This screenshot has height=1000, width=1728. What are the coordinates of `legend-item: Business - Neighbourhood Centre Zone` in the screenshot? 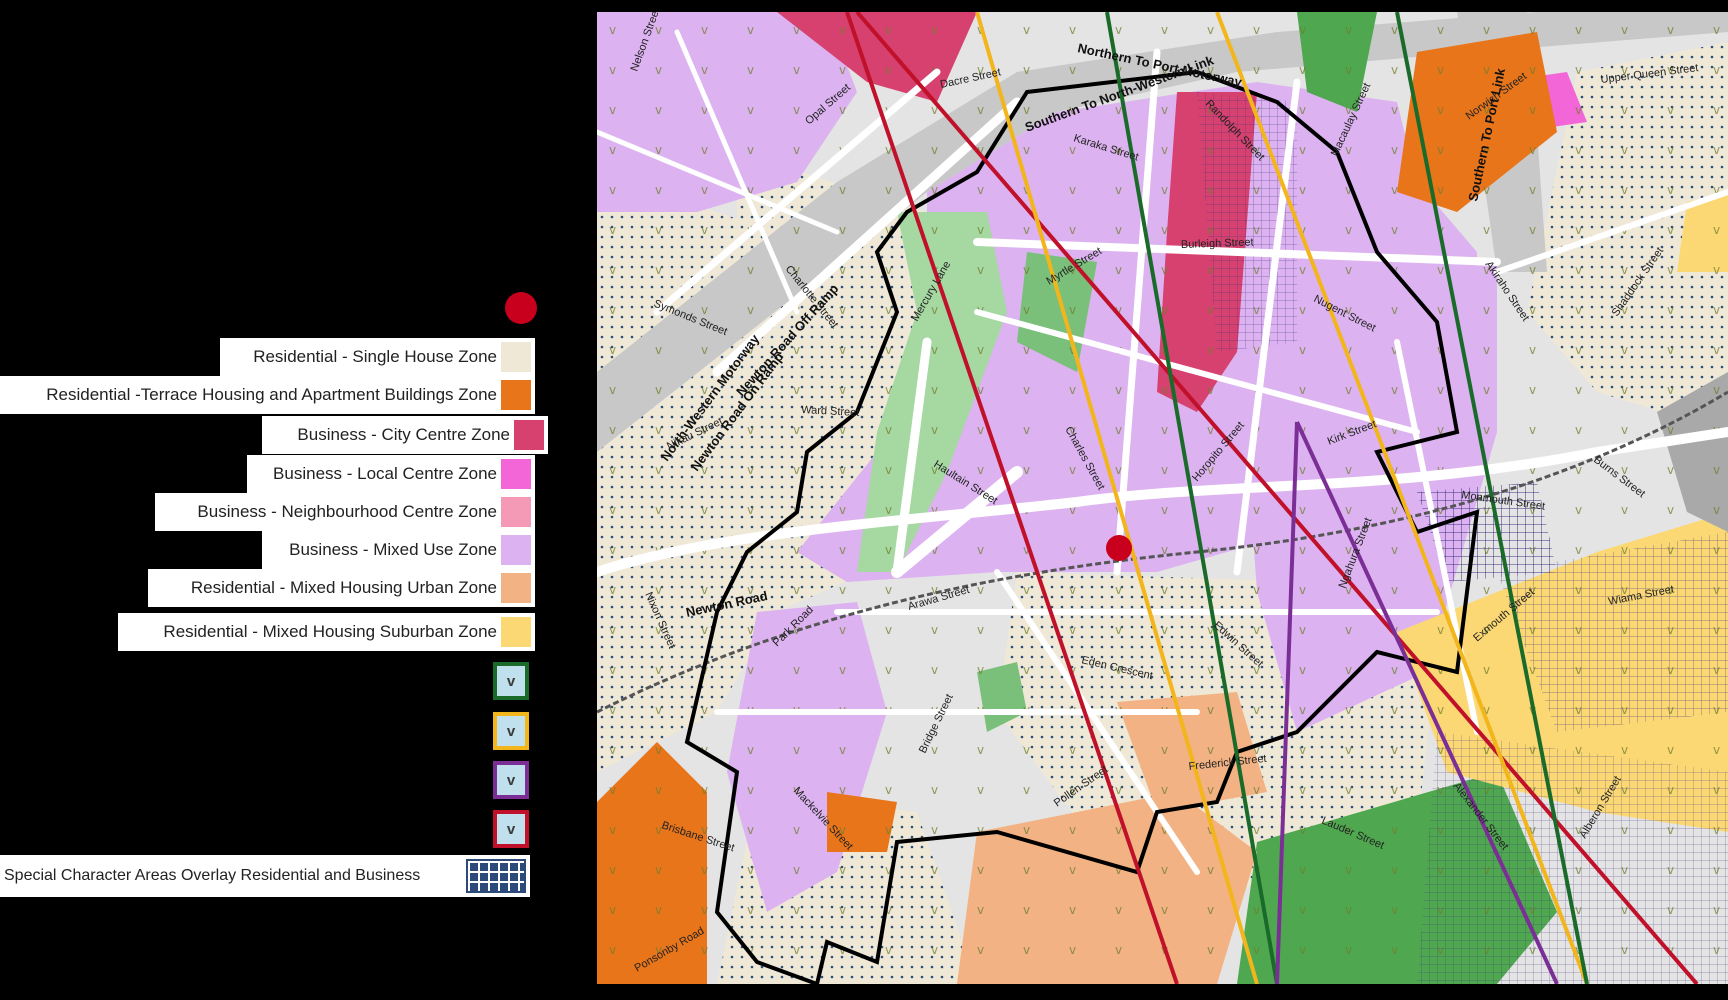 It's located at (345, 512).